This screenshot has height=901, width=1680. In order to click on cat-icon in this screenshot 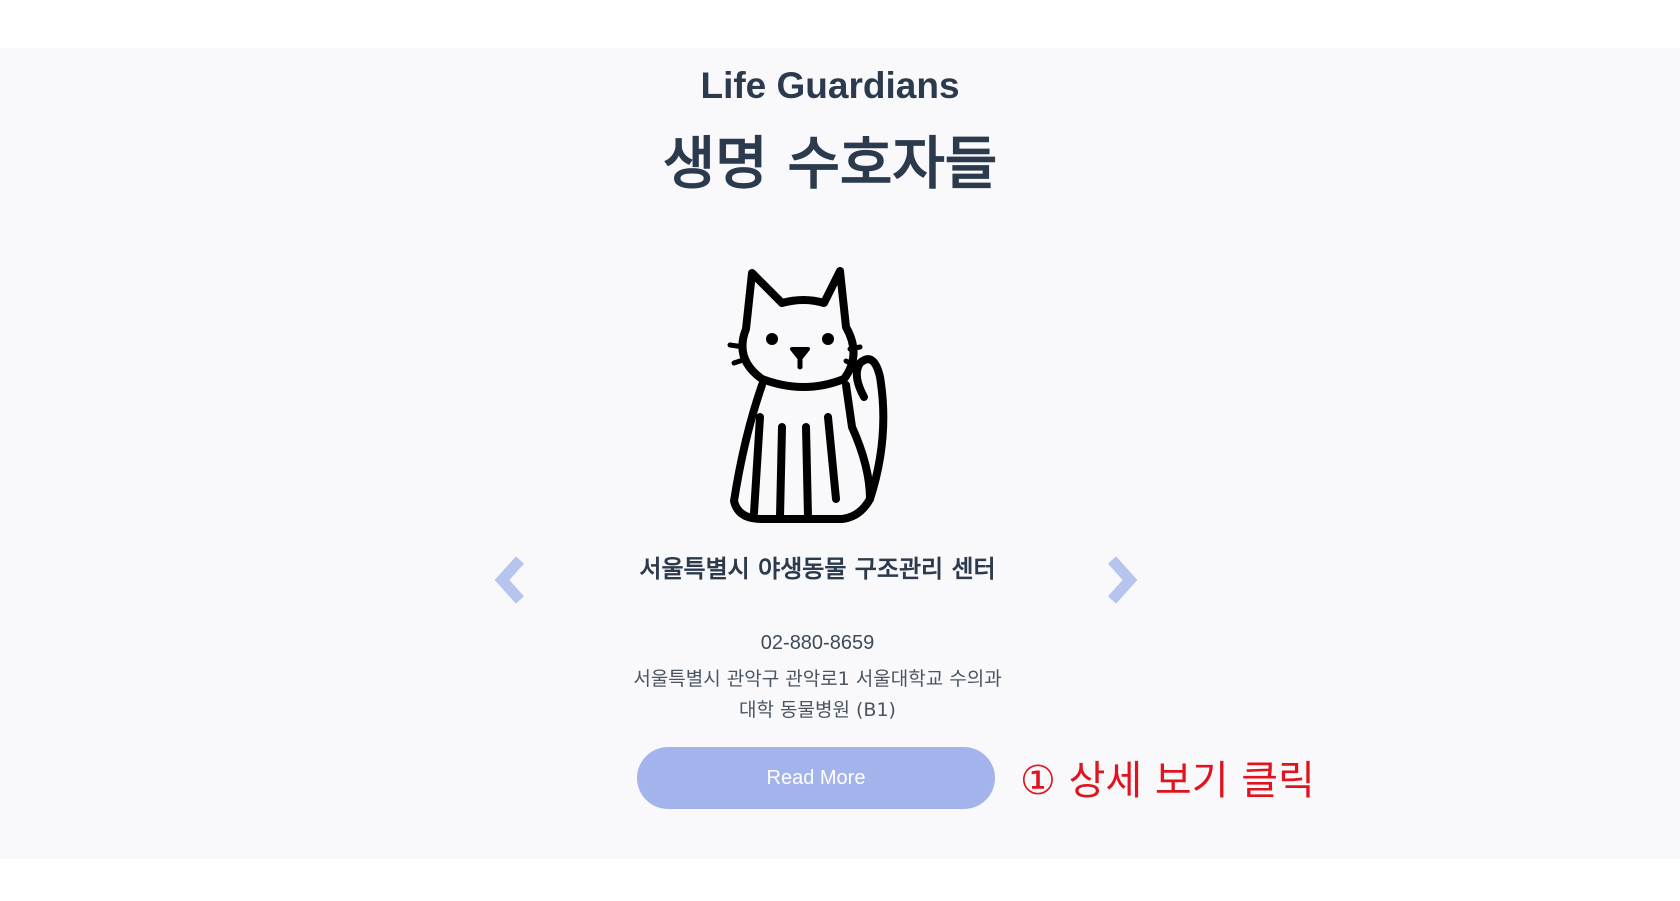, I will do `click(807, 395)`.